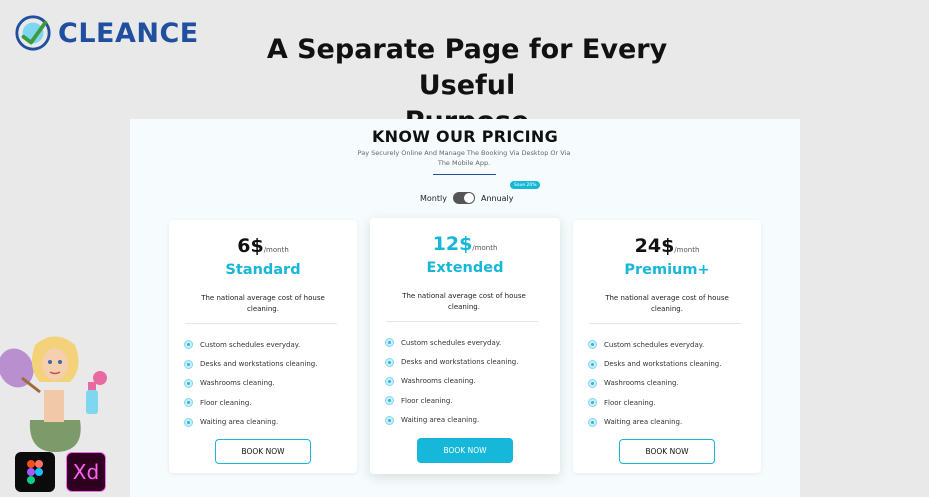 Image resolution: width=929 pixels, height=497 pixels. Describe the element at coordinates (467, 67) in the screenshot. I see `headline-line-1: A Separate Page for Every Useful` at that location.